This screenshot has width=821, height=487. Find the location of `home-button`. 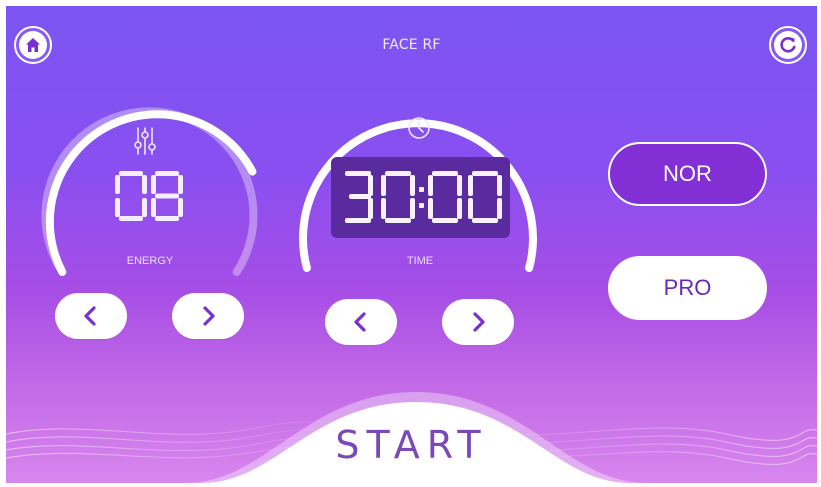

home-button is located at coordinates (33, 45).